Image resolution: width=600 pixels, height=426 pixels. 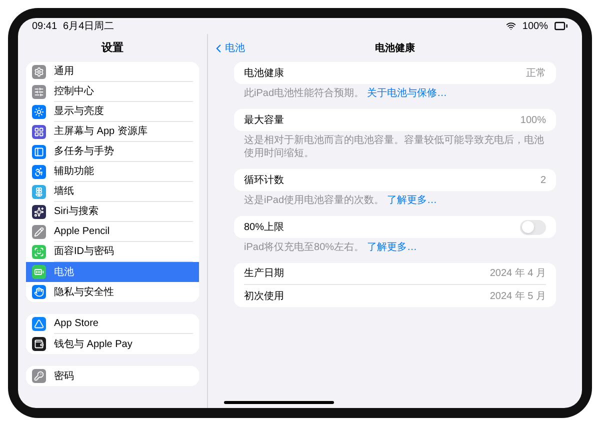 I want to click on sidebar-item: Siri与搜索, so click(x=112, y=212).